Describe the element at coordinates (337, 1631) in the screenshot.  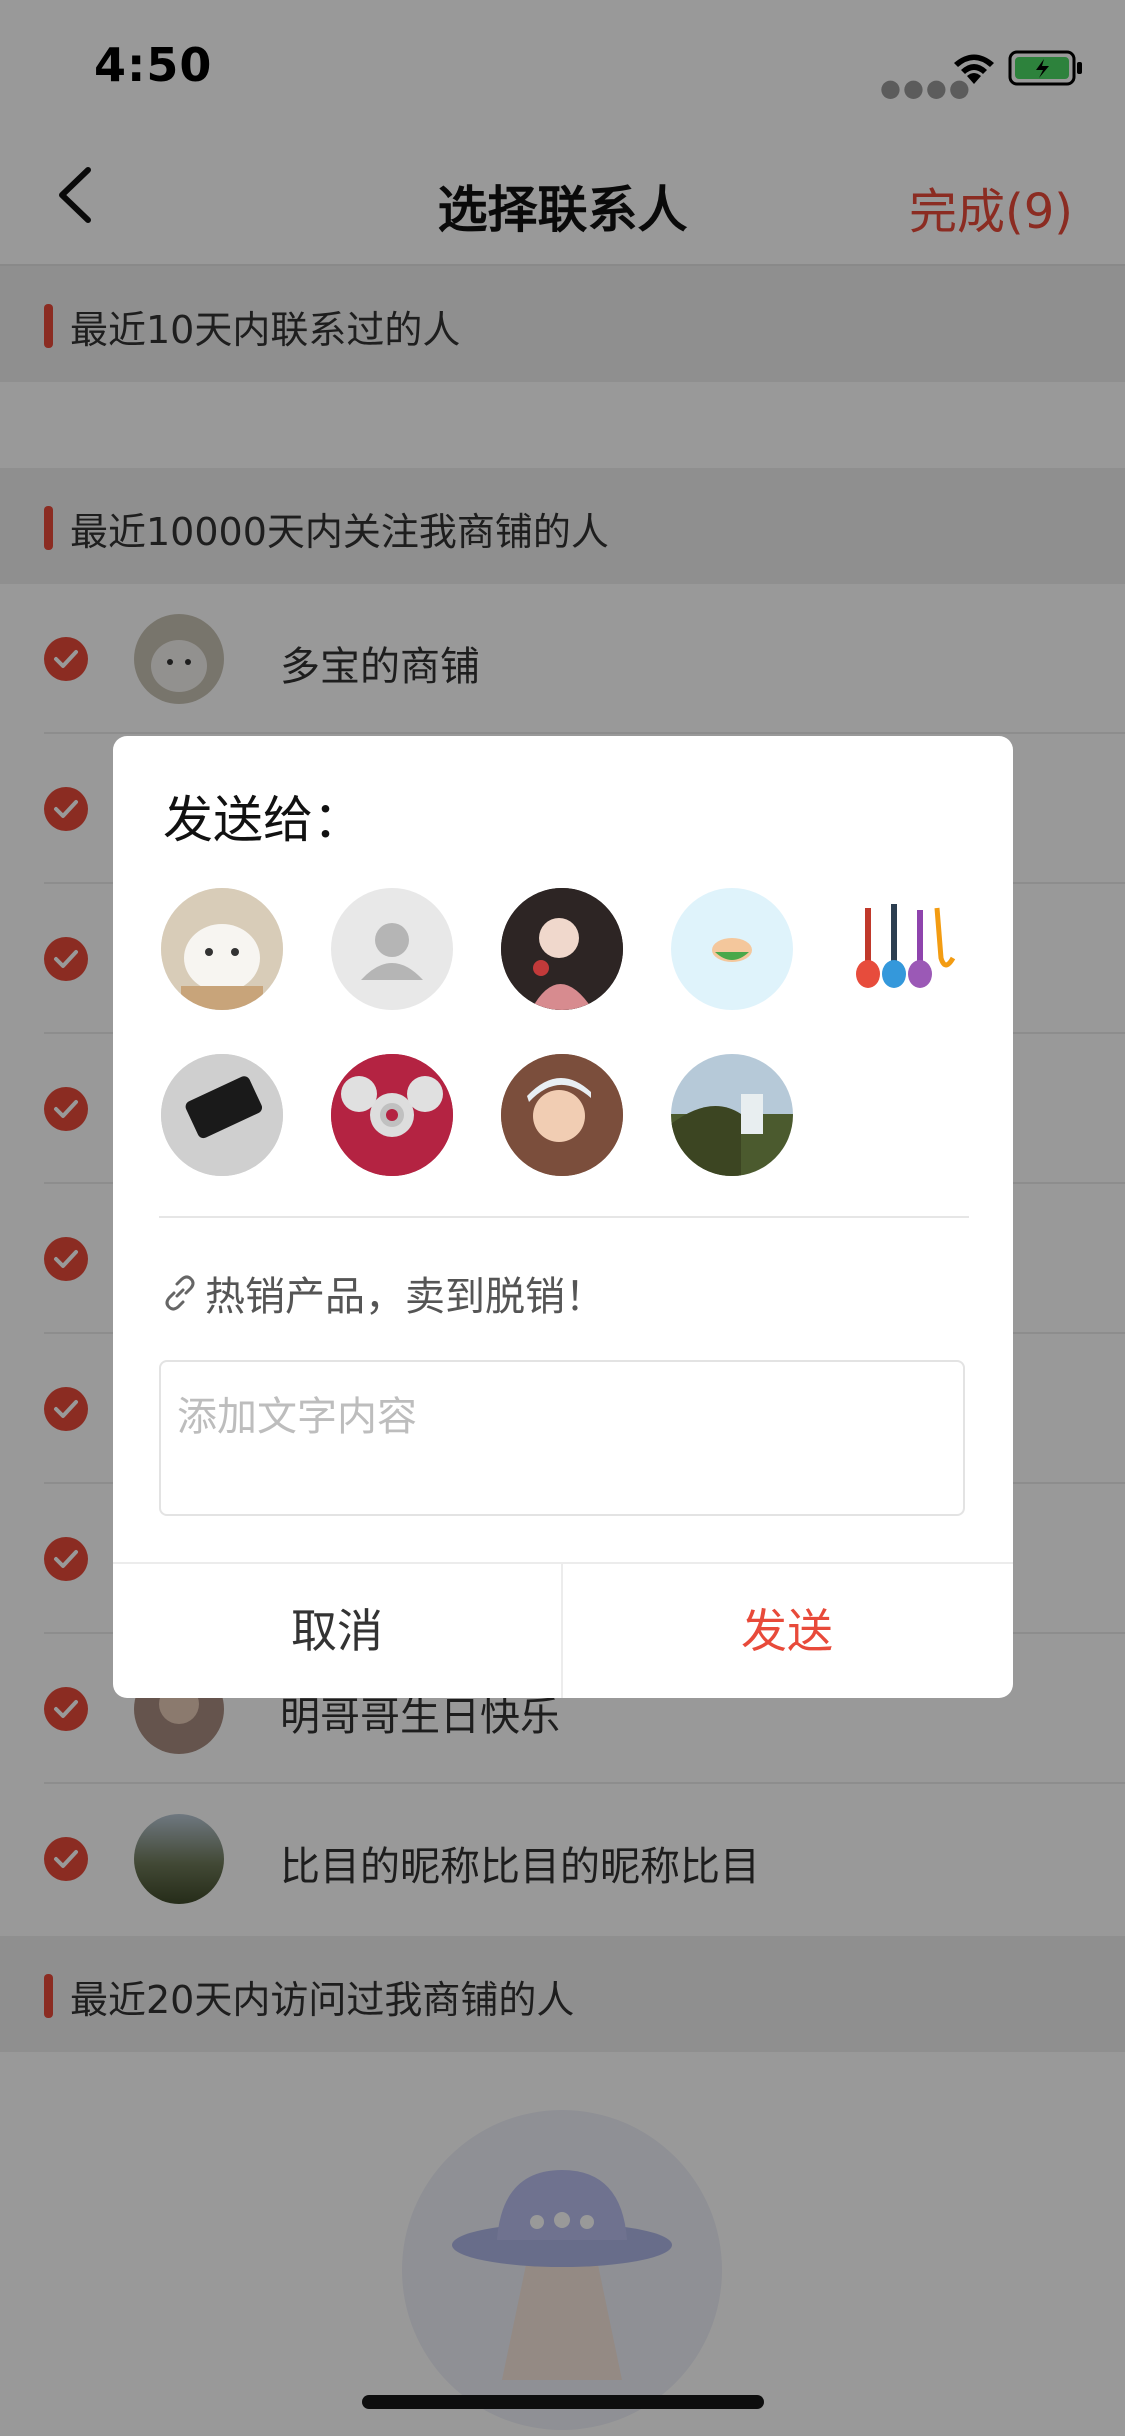
I see `cancel-button: 取消` at that location.